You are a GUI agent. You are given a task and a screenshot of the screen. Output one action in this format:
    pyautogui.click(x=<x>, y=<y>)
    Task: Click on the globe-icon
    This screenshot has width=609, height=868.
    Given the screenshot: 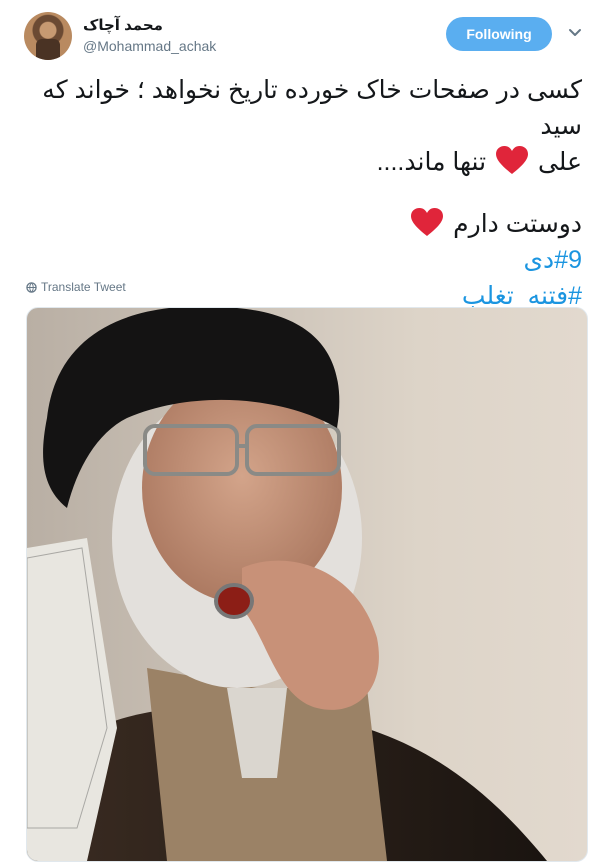 What is the action you would take?
    pyautogui.click(x=31, y=287)
    